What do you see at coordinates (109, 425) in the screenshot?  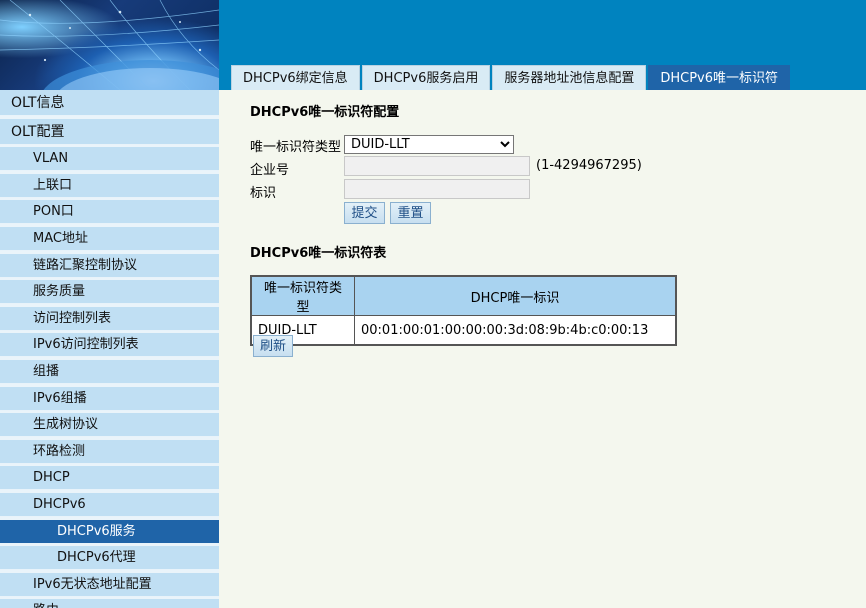 I see `sidebar-item-stp: 生成树协议` at bounding box center [109, 425].